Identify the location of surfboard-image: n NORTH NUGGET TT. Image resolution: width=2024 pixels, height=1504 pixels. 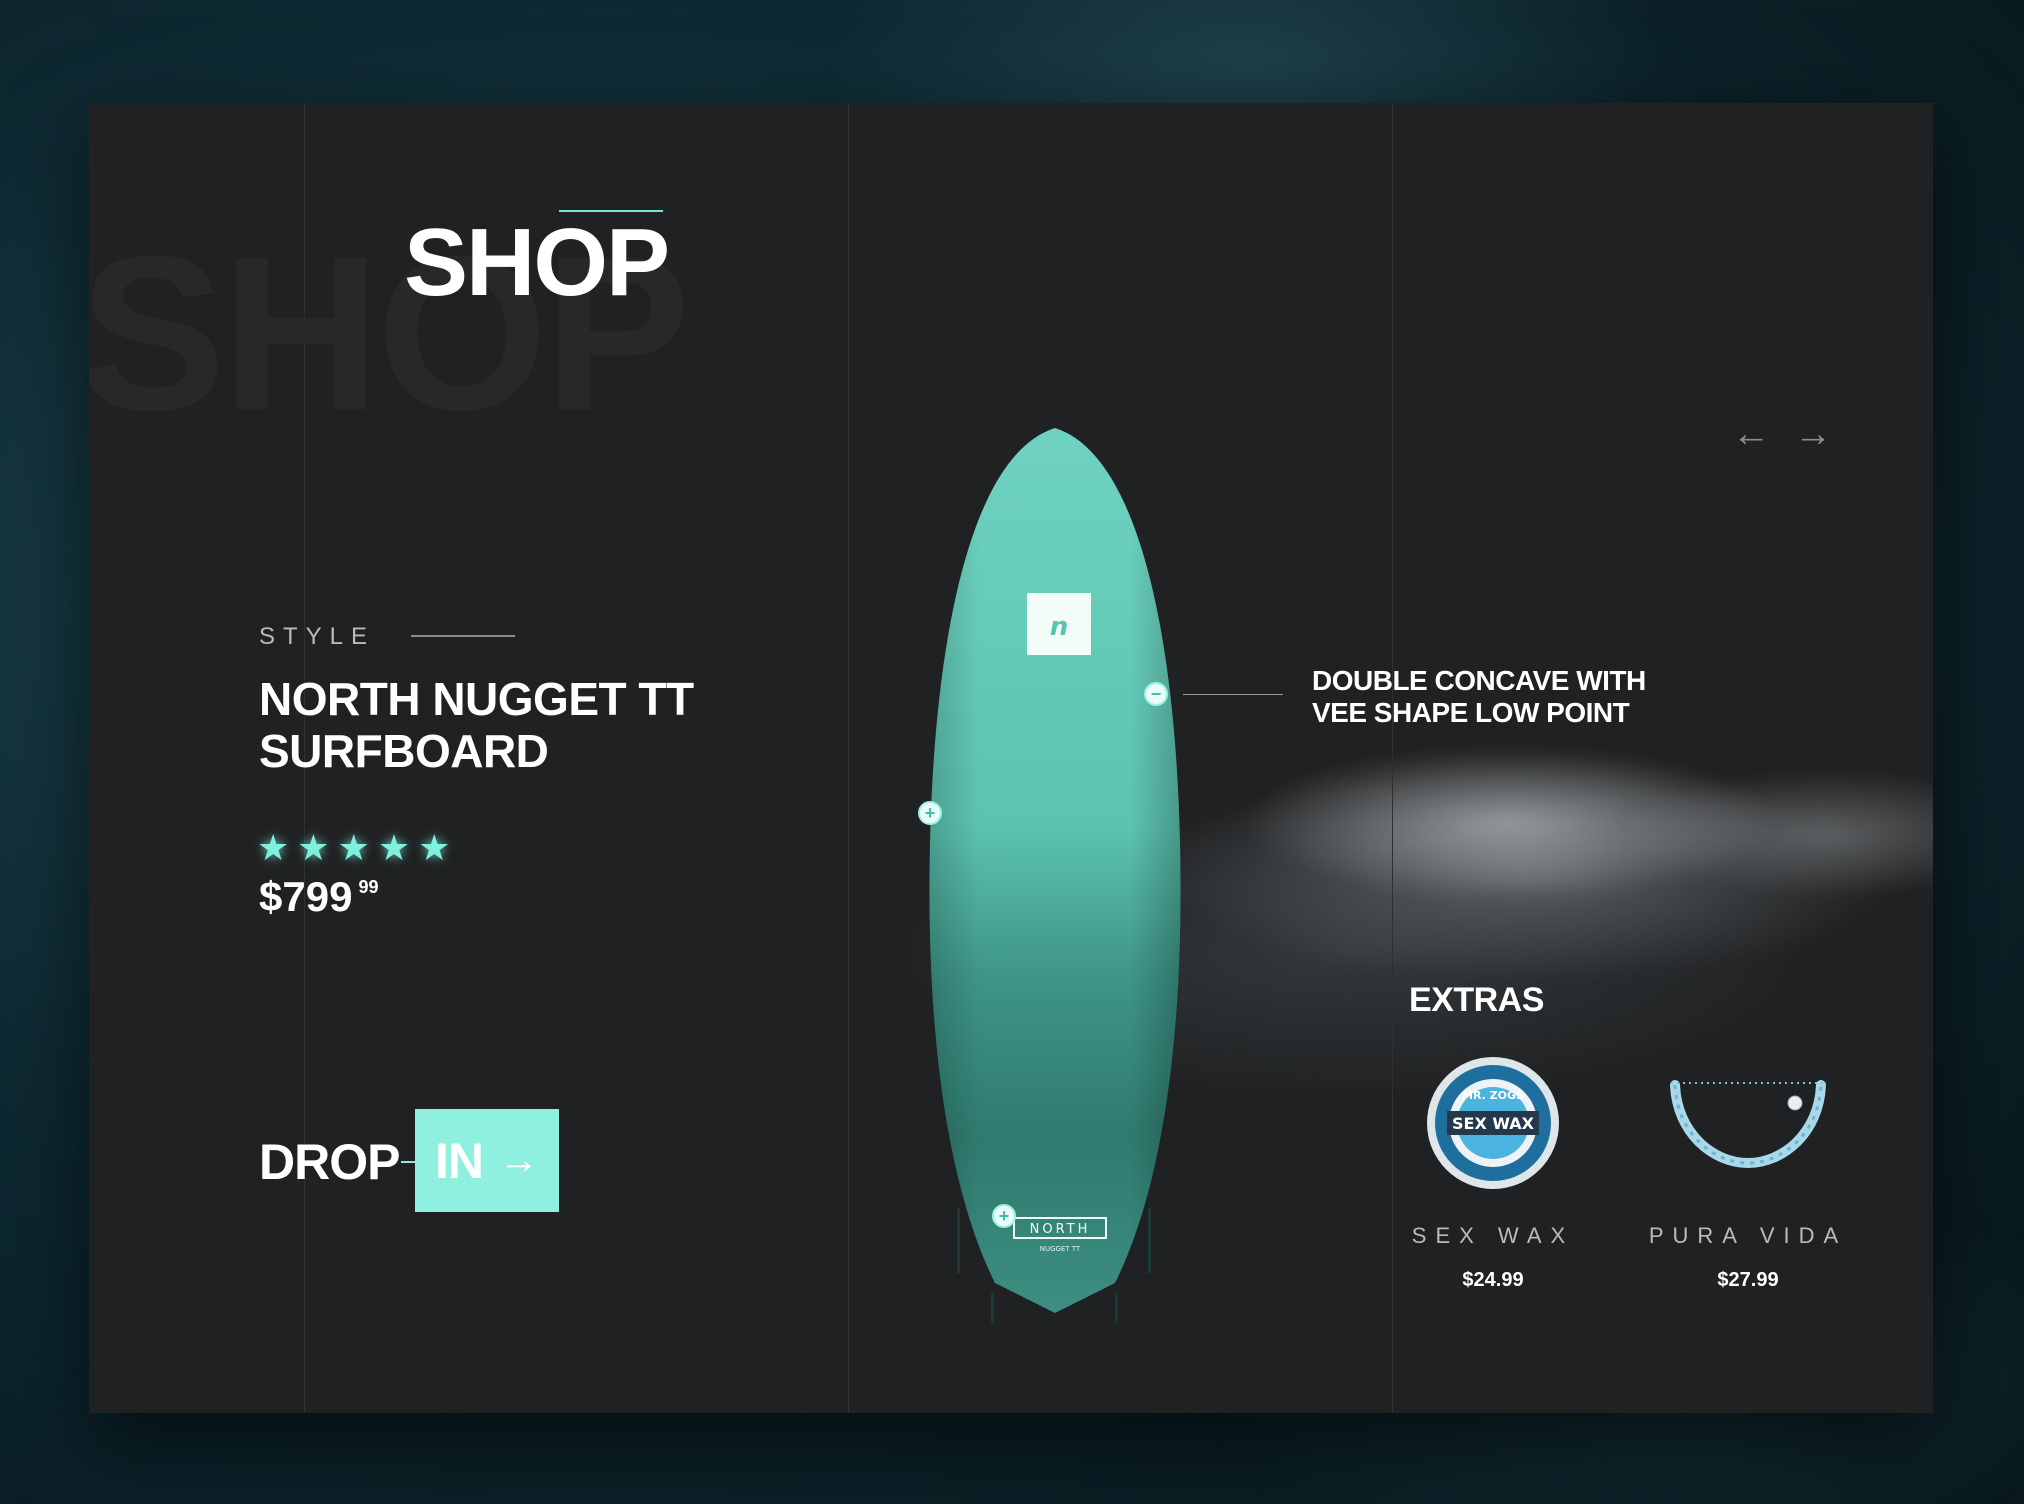
(1055, 875).